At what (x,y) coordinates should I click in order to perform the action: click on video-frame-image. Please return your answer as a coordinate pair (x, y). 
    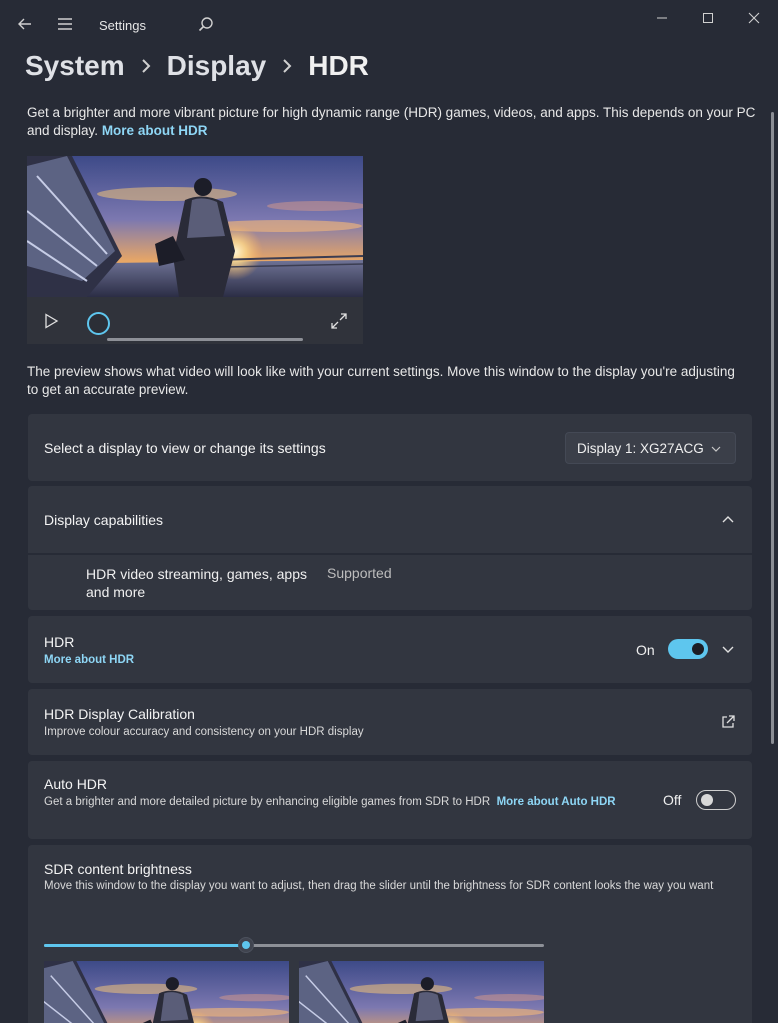
    Looking at the image, I should click on (195, 226).